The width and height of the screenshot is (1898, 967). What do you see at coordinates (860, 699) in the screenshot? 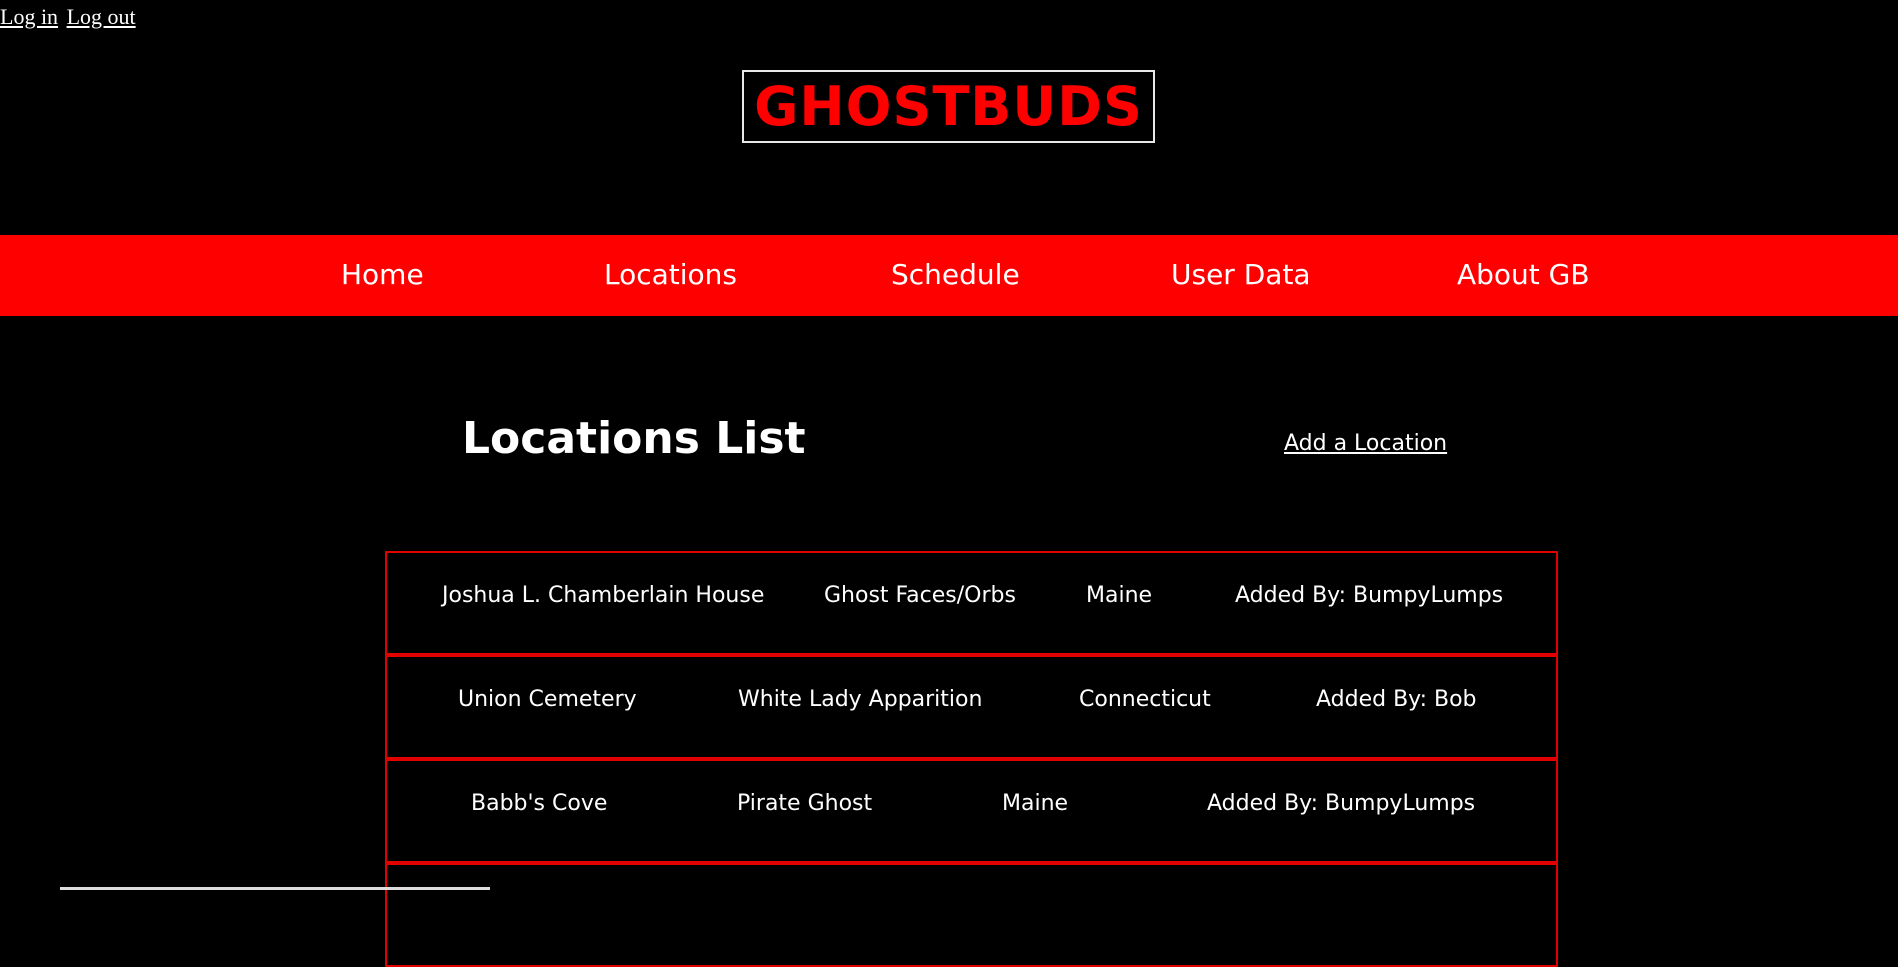
I see `location-type: White Lady Apparition` at bounding box center [860, 699].